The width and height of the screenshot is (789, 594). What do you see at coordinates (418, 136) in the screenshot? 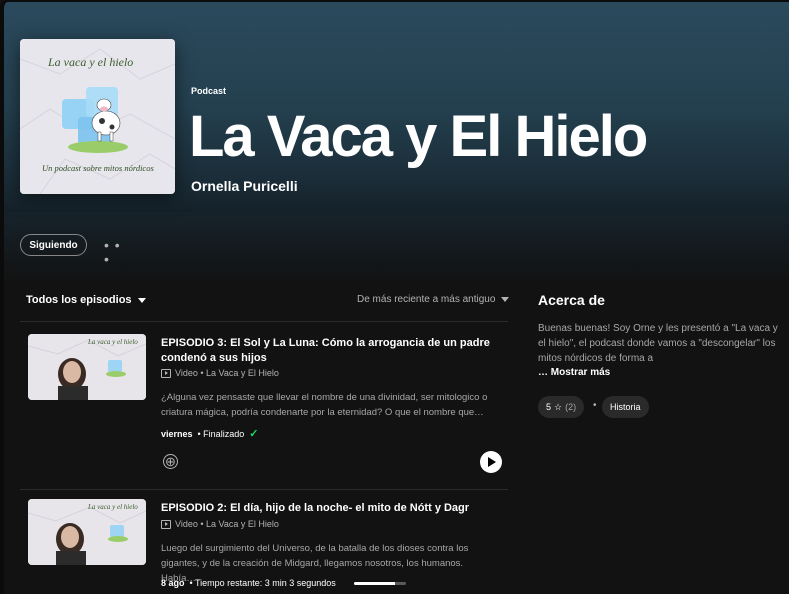
I see `page-title: La Vaca y El Hielo` at bounding box center [418, 136].